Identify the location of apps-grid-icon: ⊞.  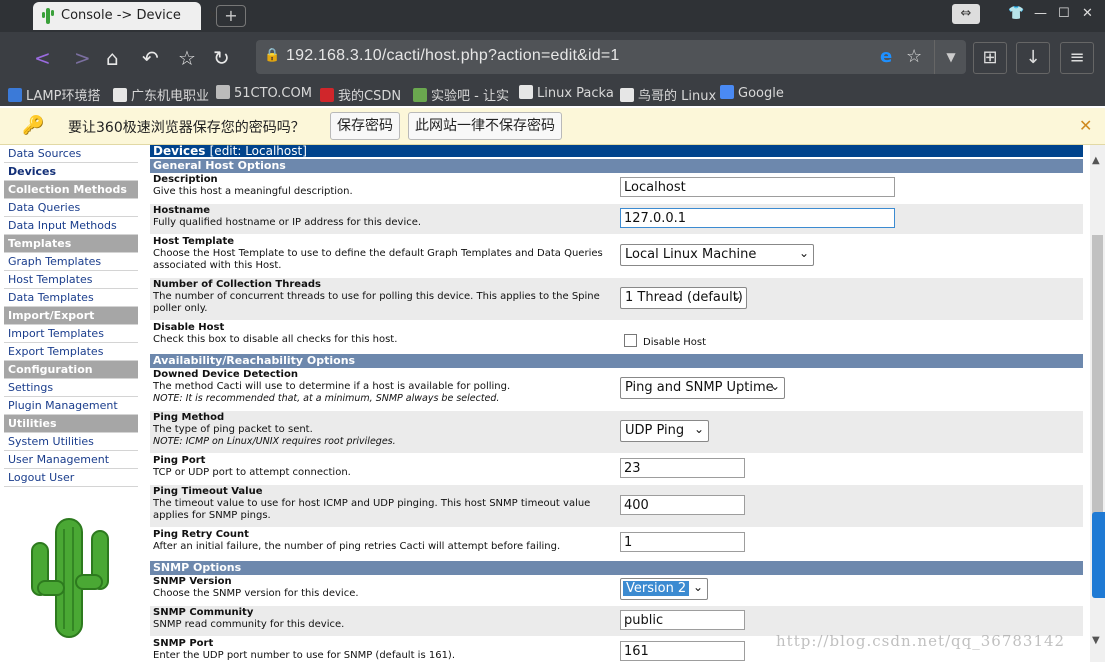
(990, 58).